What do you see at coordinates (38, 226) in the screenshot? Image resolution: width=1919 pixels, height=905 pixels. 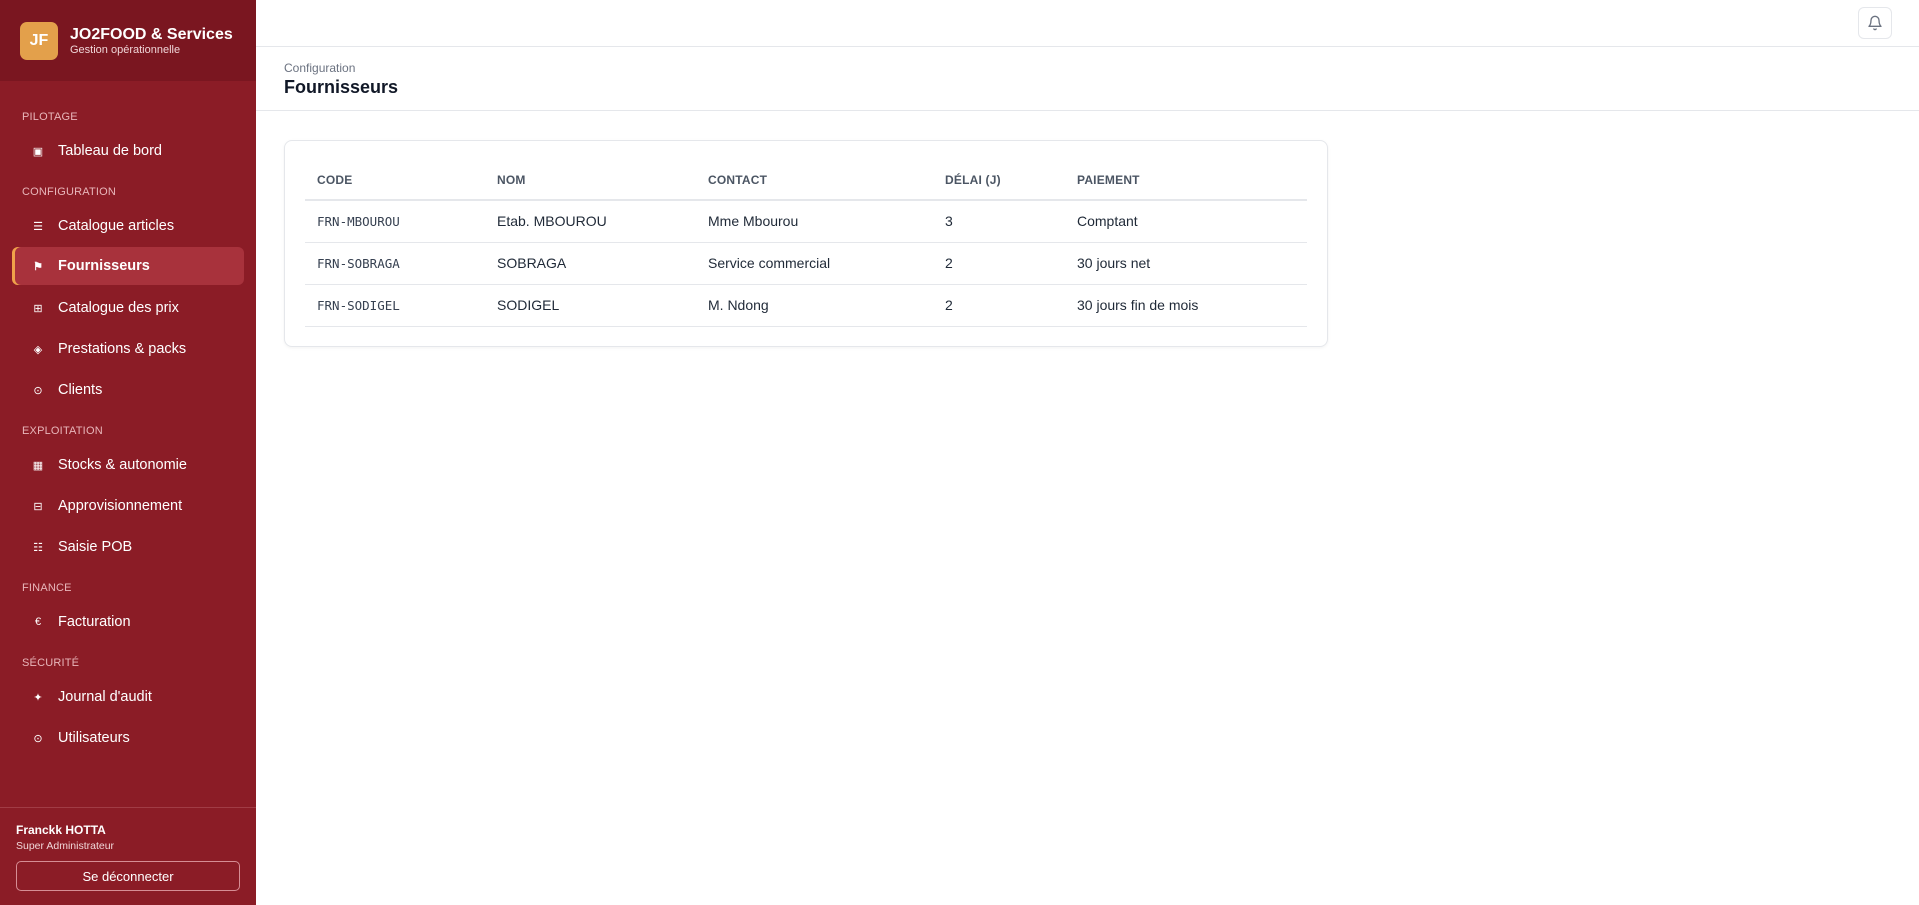 I see `list-icon: ☰` at bounding box center [38, 226].